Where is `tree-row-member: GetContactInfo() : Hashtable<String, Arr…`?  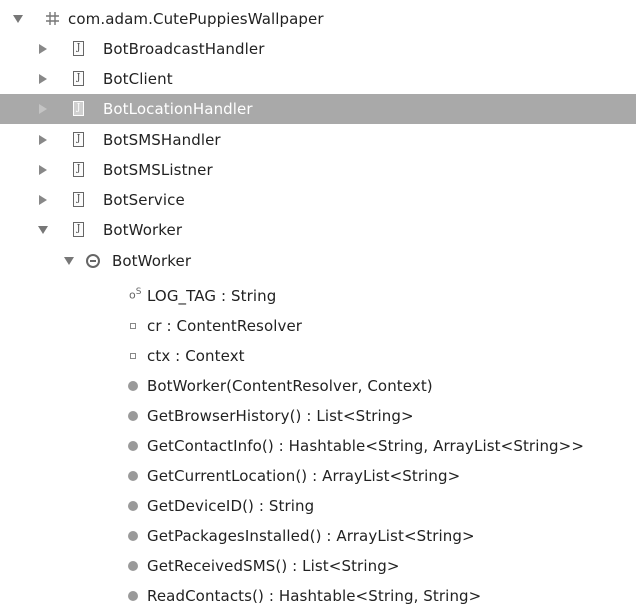 tree-row-member: GetContactInfo() : Hashtable<String, Arr… is located at coordinates (318, 446).